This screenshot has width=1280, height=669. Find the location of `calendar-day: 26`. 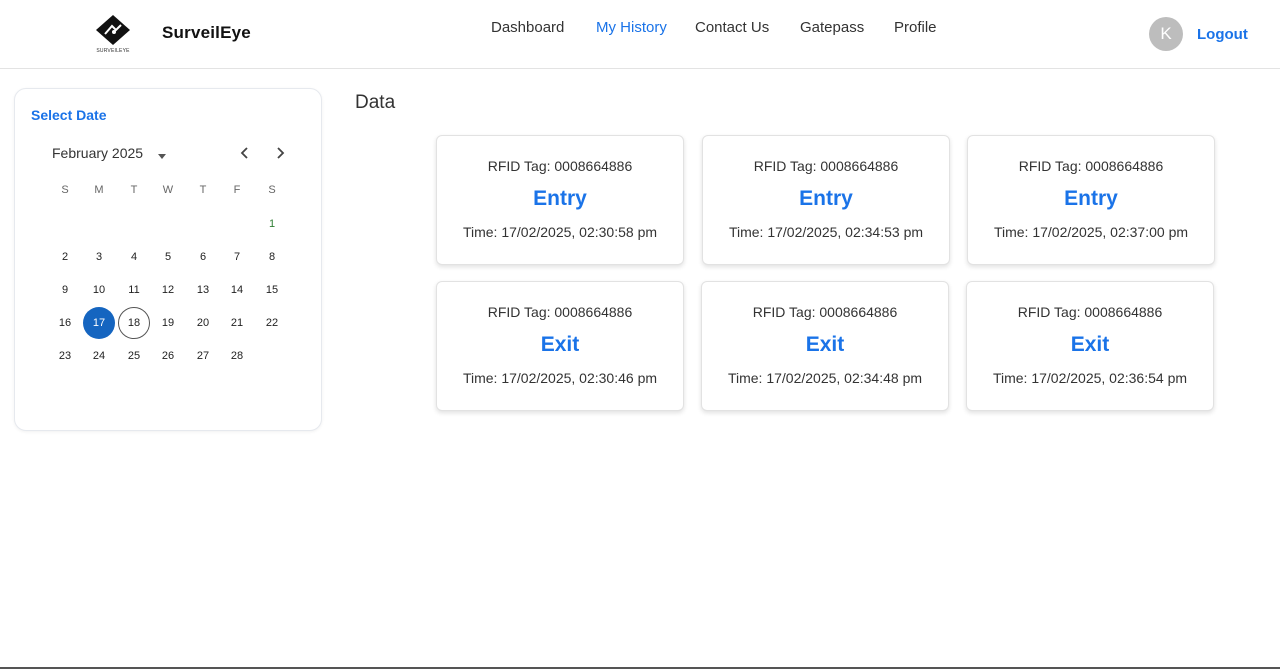

calendar-day: 26 is located at coordinates (168, 356).